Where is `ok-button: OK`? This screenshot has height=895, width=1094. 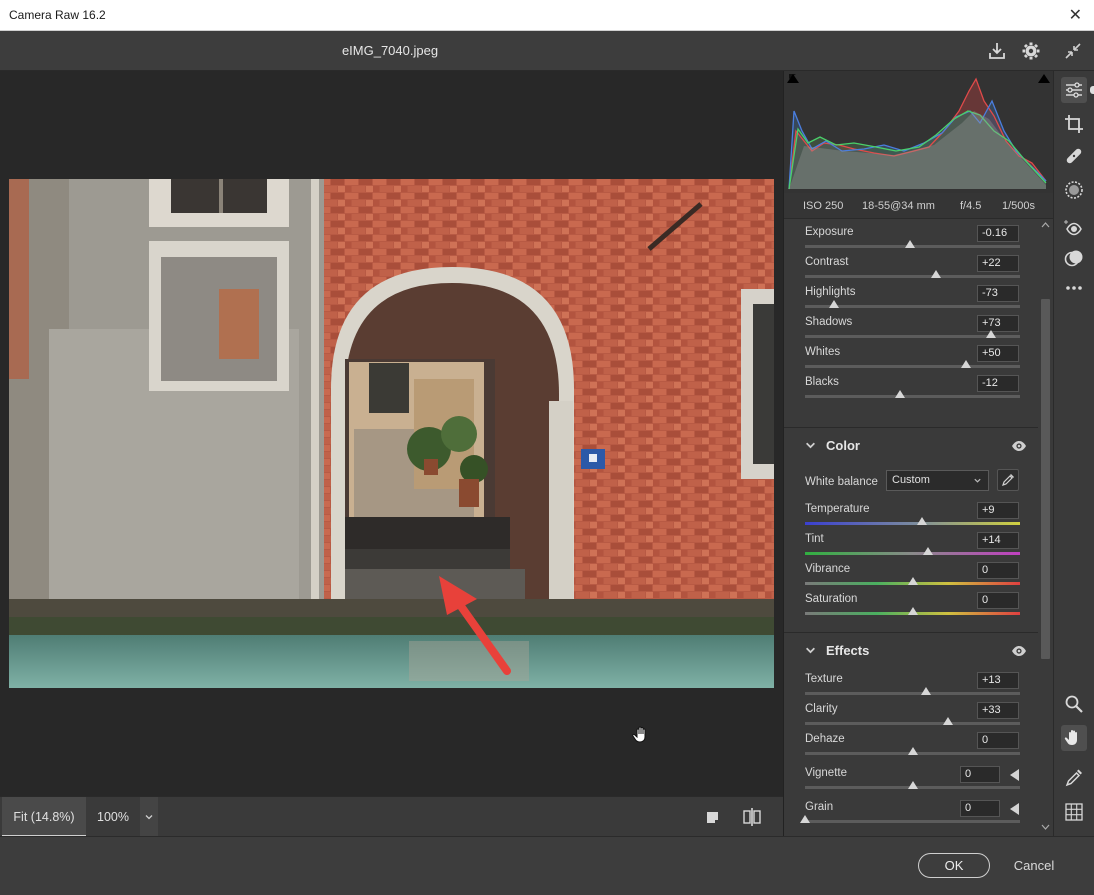
ok-button: OK is located at coordinates (954, 865).